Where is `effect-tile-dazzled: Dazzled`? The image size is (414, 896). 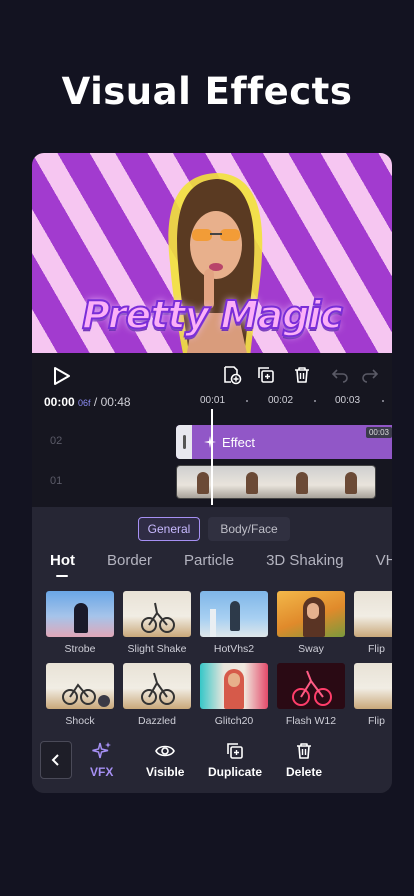 effect-tile-dazzled: Dazzled is located at coordinates (157, 695).